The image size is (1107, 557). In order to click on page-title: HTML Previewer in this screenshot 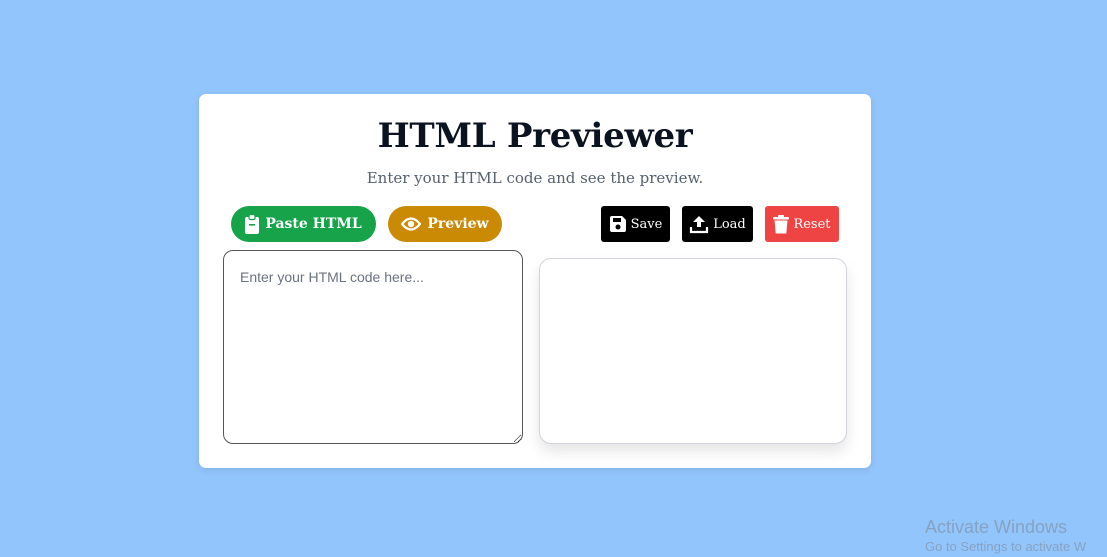, I will do `click(535, 136)`.